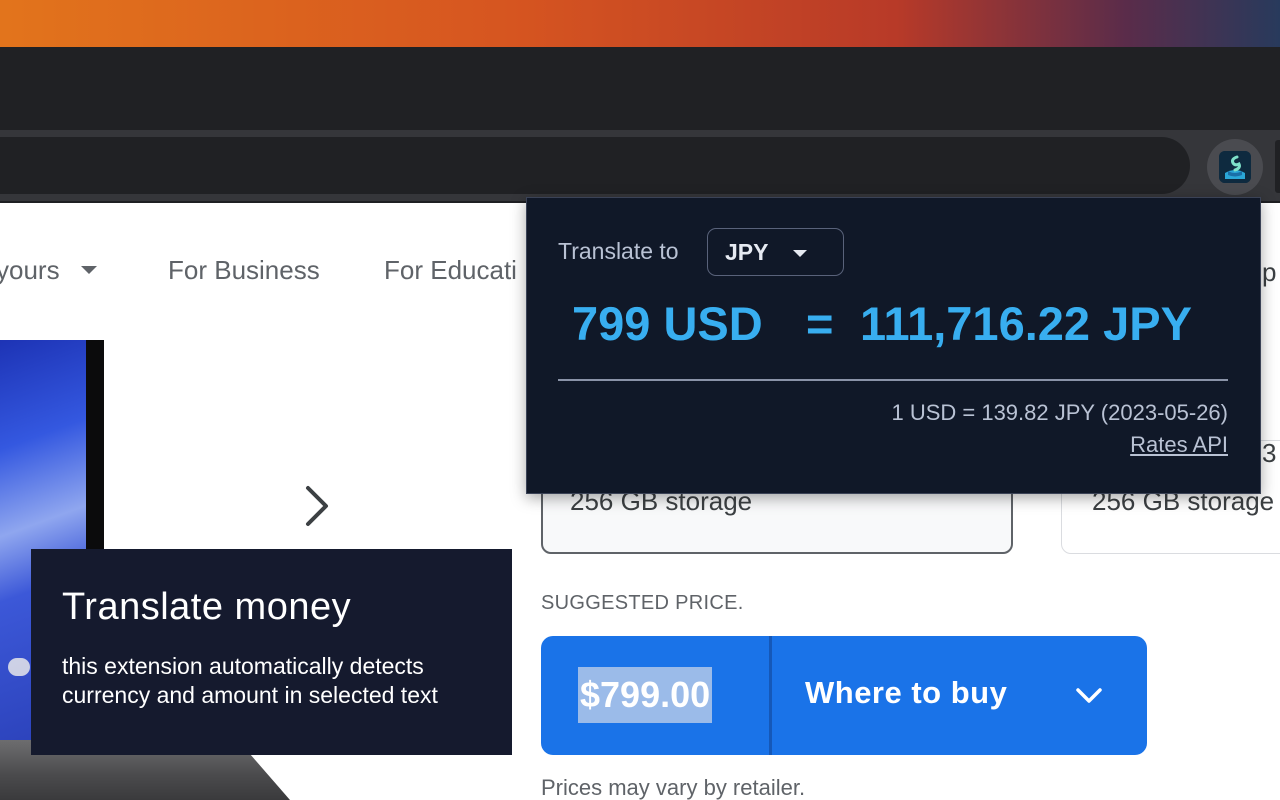 This screenshot has width=1280, height=800. Describe the element at coordinates (1277, 166) in the screenshot. I see `toolbar-separator` at that location.